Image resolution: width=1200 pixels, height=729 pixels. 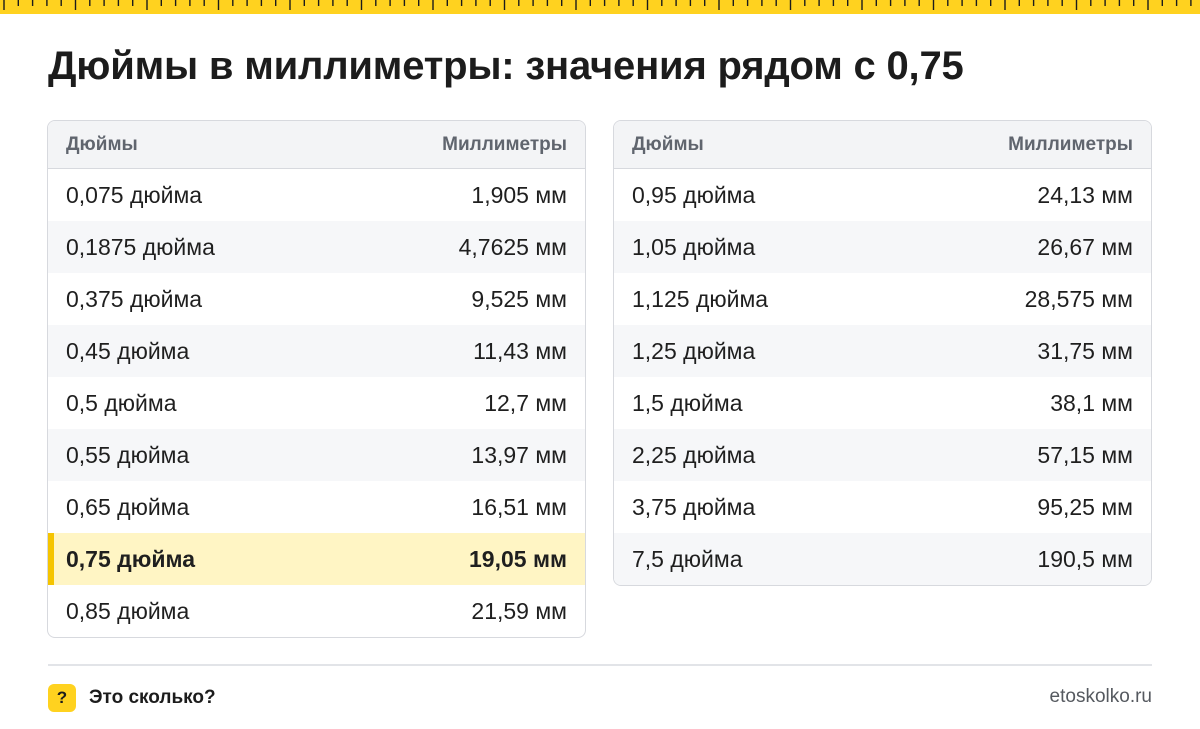 I want to click on cell-mm: 12,7 мм, so click(x=525, y=402).